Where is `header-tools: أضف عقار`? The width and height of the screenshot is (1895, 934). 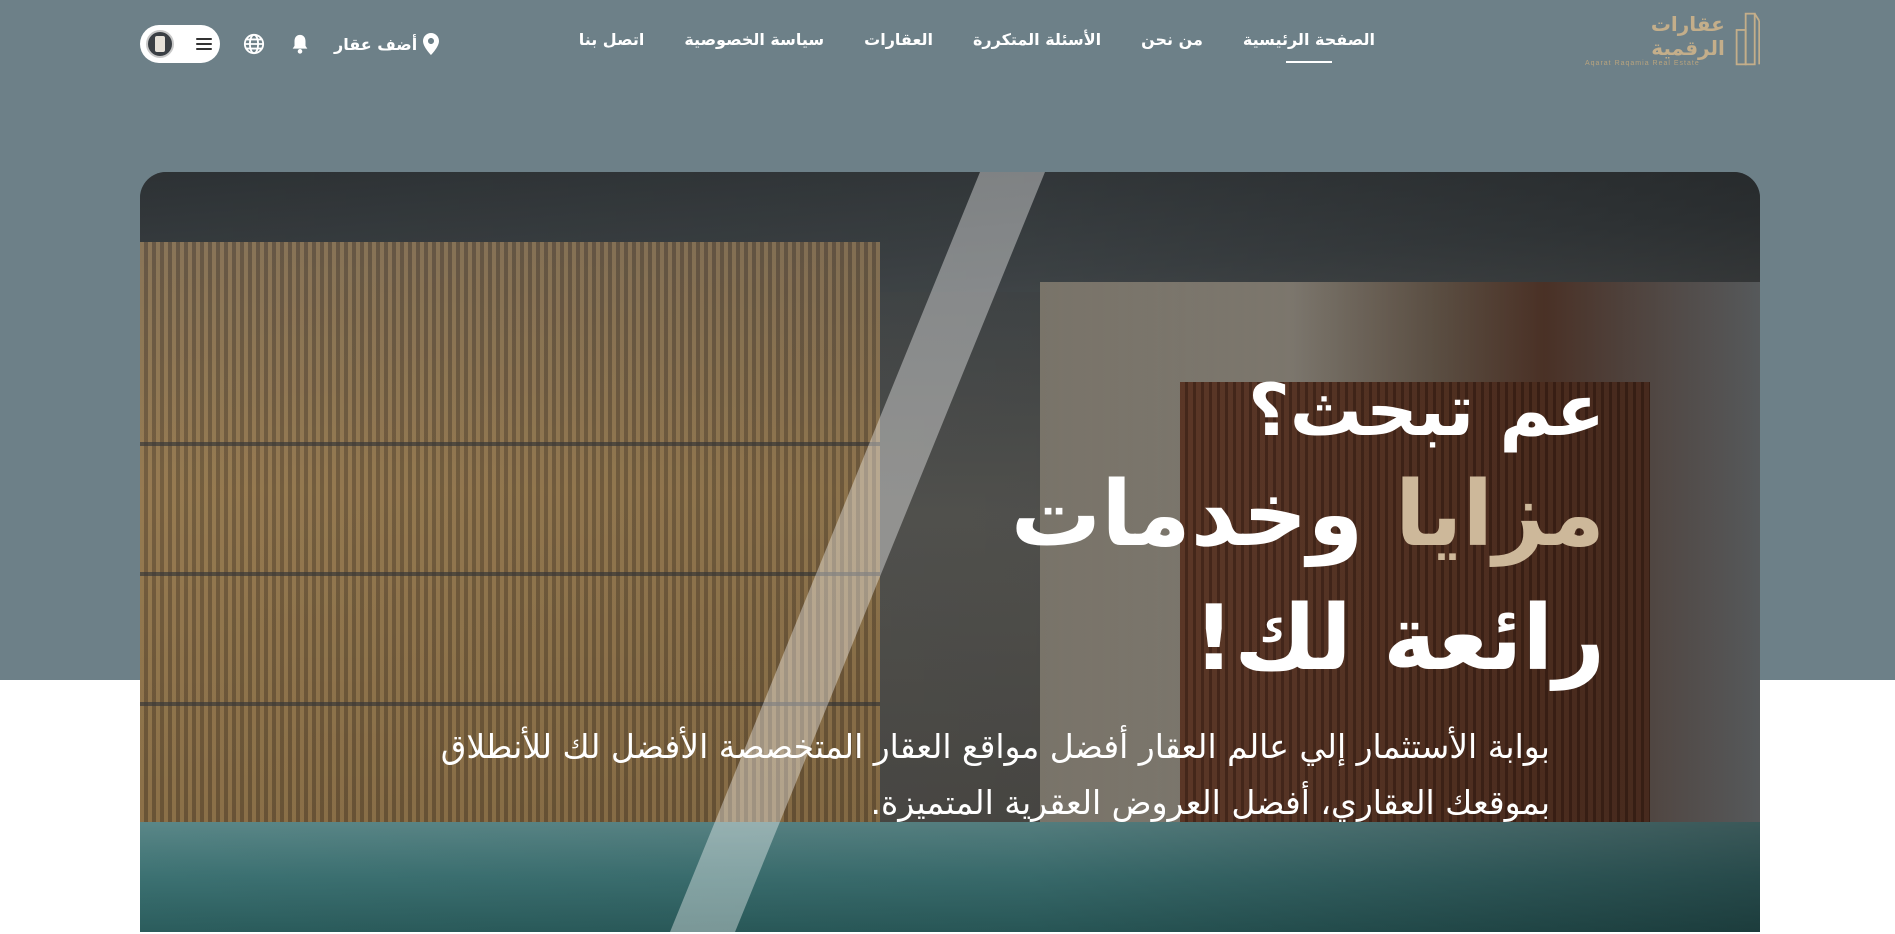
header-tools: أضف عقار is located at coordinates (290, 44).